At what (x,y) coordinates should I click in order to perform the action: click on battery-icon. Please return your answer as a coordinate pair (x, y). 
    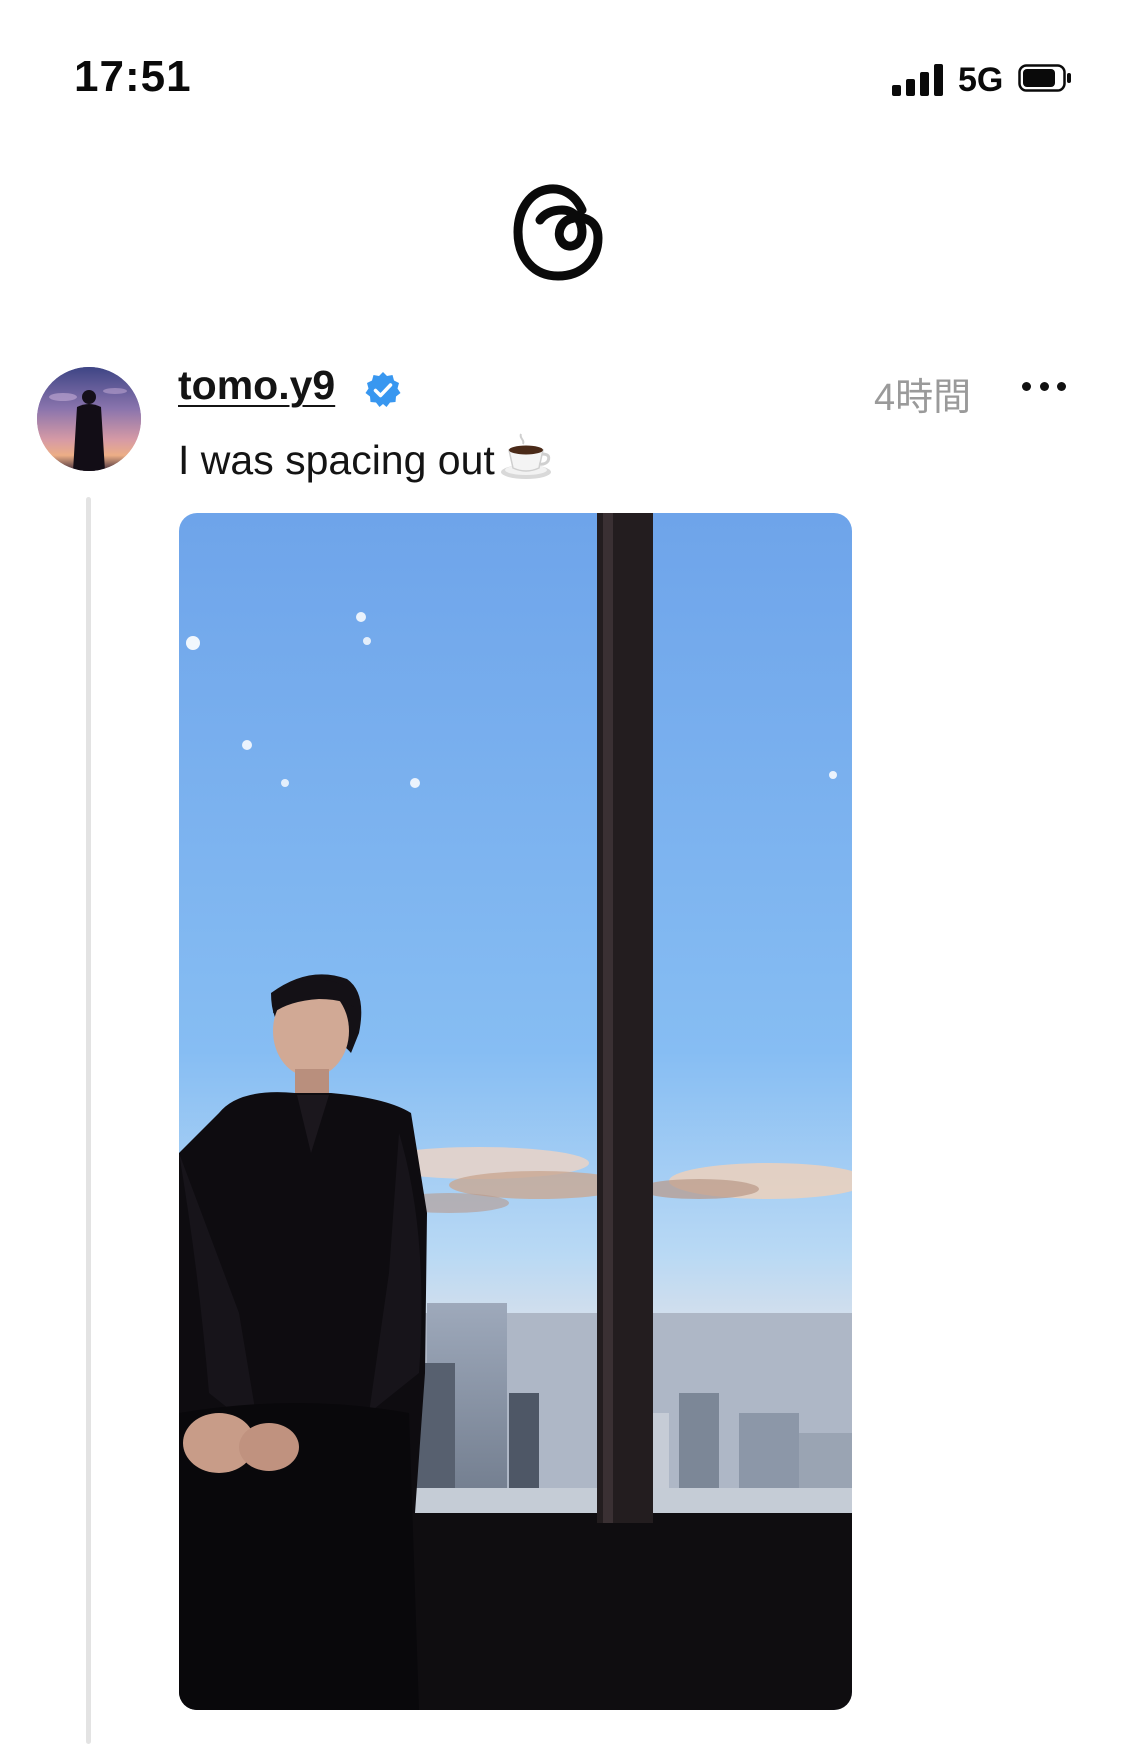
    Looking at the image, I should click on (1044, 78).